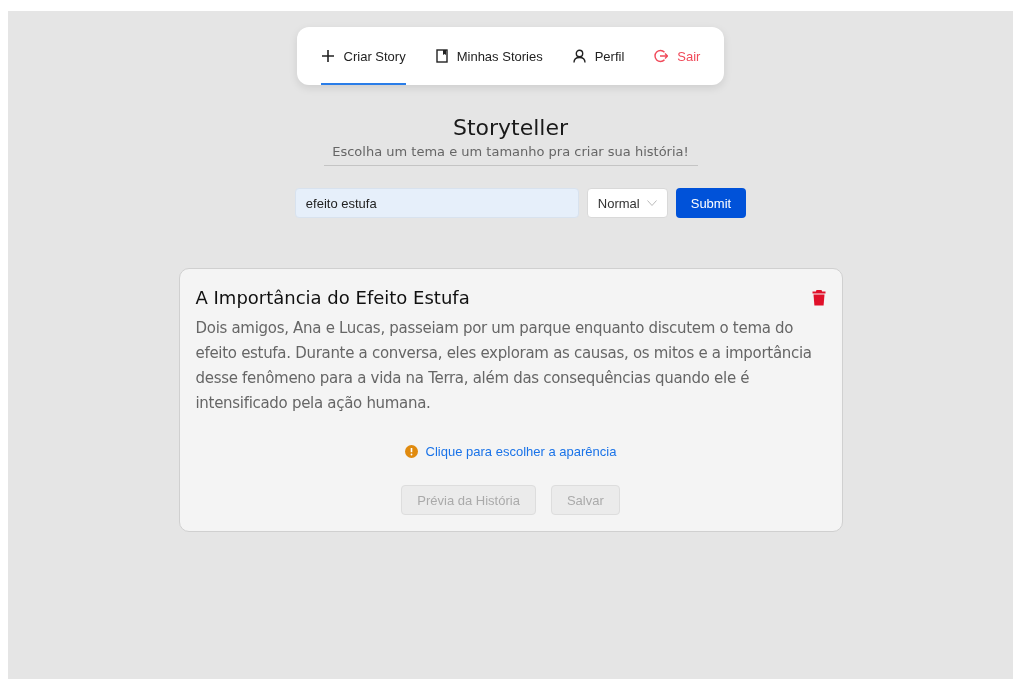 Image resolution: width=1013 pixels, height=679 pixels. I want to click on warning-icon, so click(411, 451).